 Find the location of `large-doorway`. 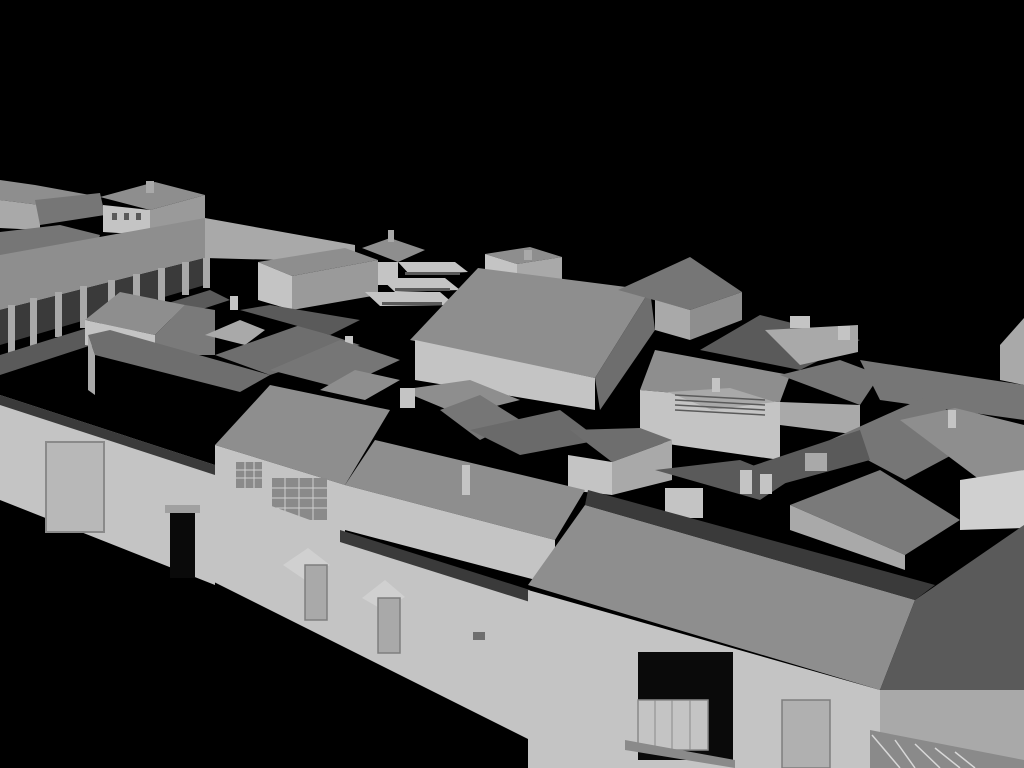

large-doorway is located at coordinates (75, 487).